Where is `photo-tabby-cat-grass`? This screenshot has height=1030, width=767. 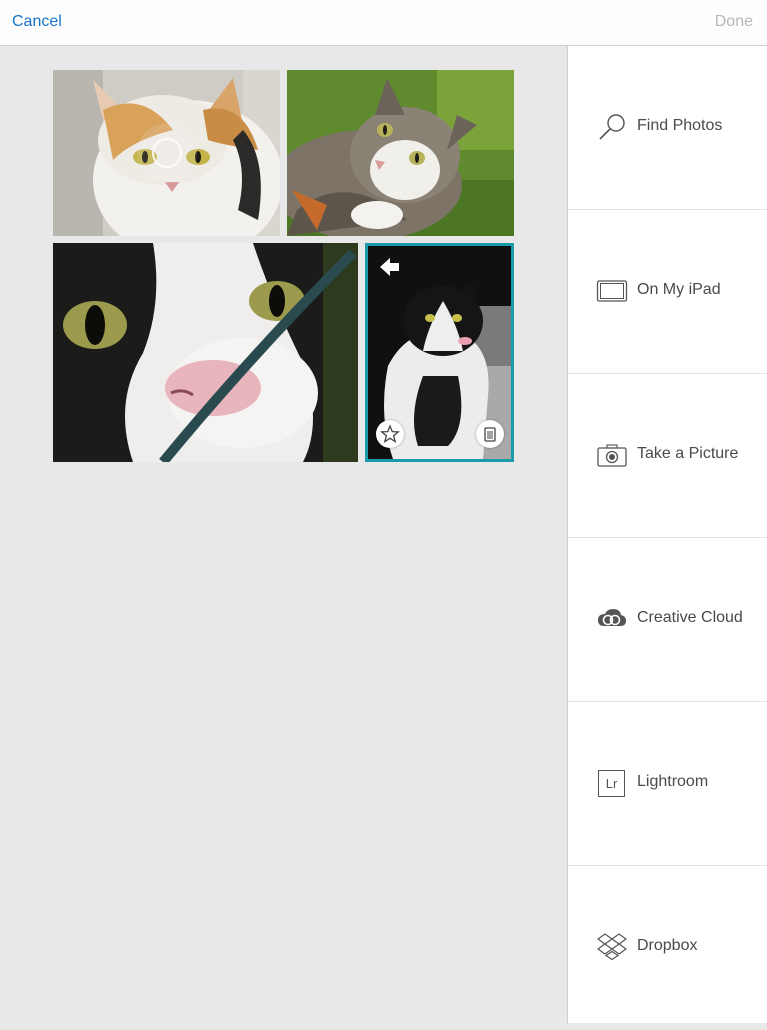 photo-tabby-cat-grass is located at coordinates (400, 153).